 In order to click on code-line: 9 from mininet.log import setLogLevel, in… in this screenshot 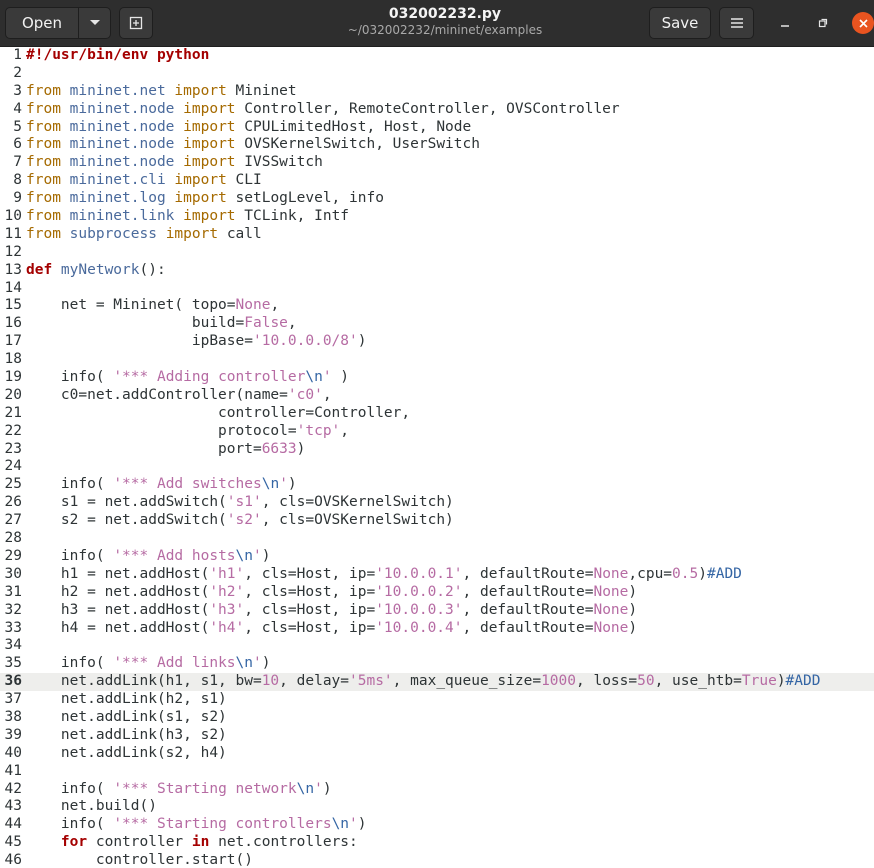, I will do `click(437, 199)`.